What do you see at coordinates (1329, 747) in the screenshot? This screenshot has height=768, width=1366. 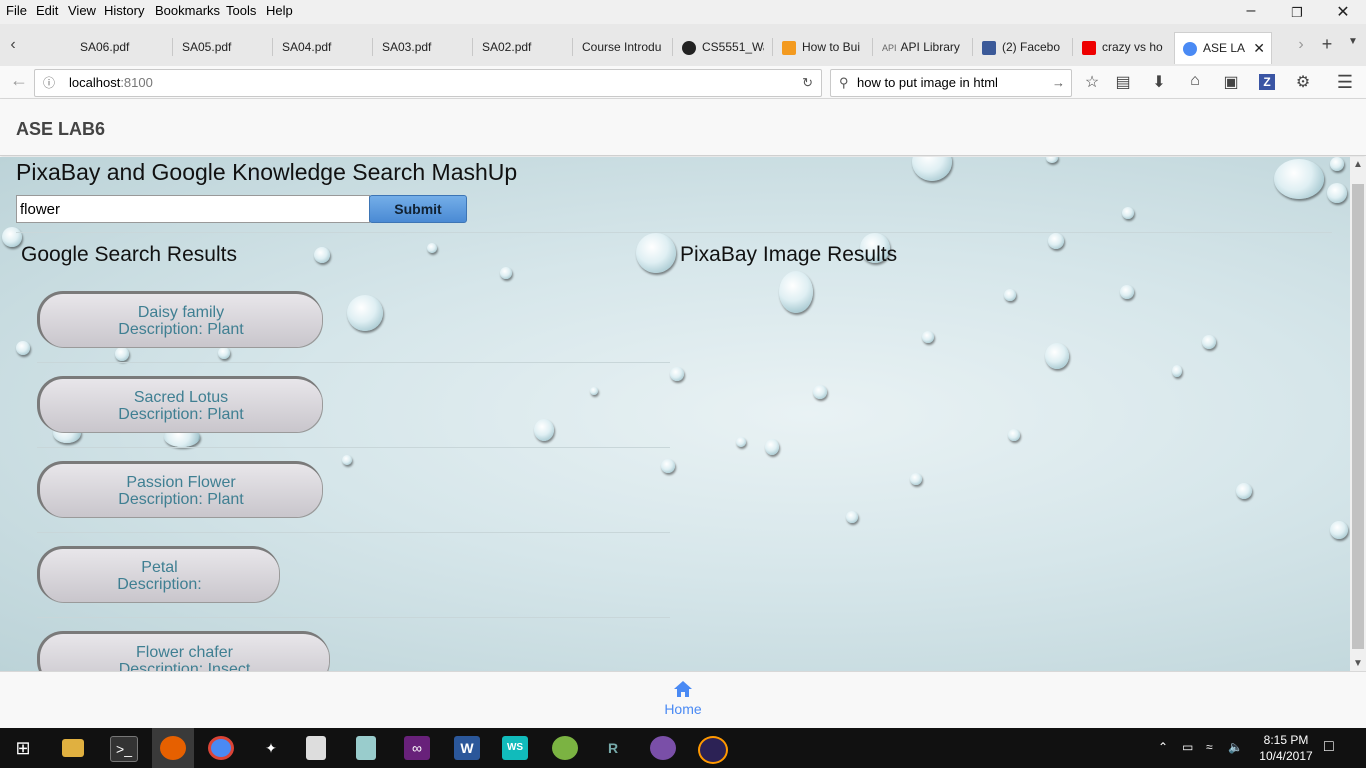 I see `notifications-icon: □` at bounding box center [1329, 747].